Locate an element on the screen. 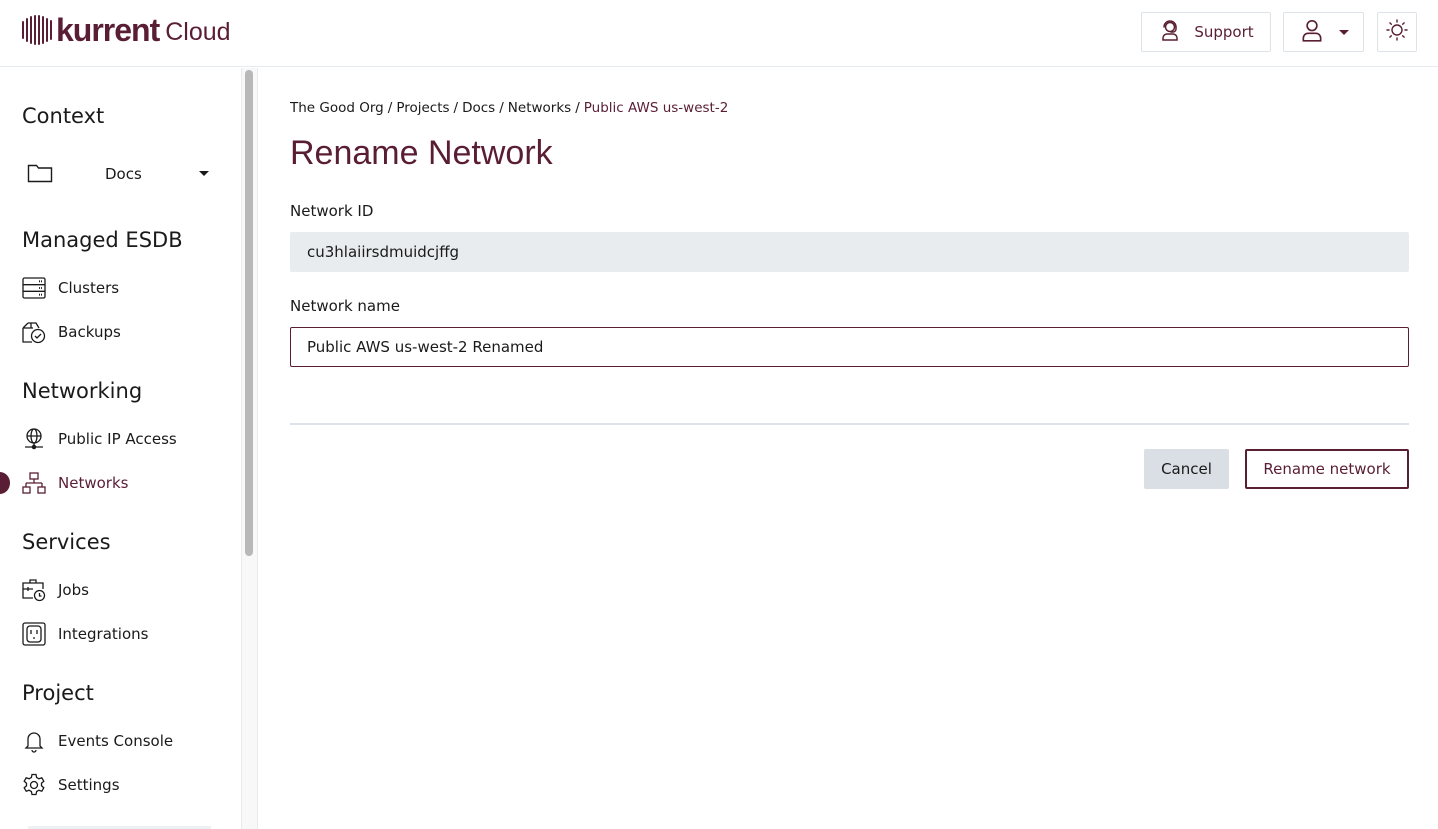 The width and height of the screenshot is (1438, 829). kurrent-cloud-logo: kurrent Cloud is located at coordinates (126, 30).